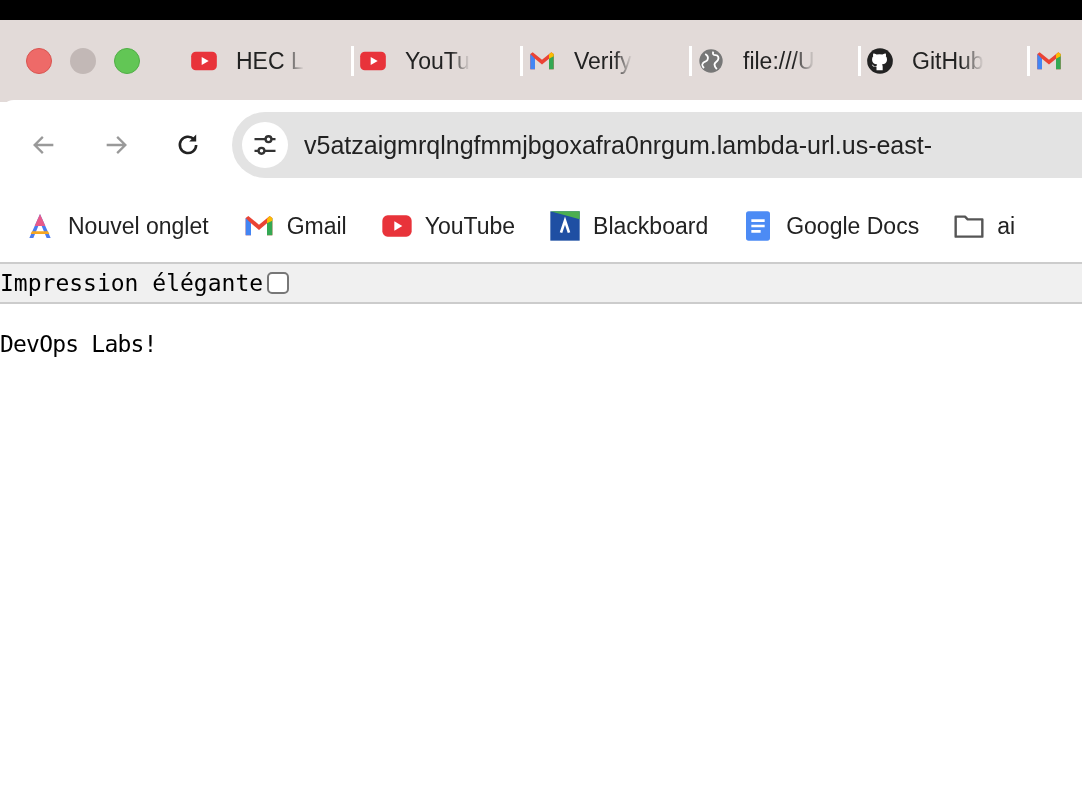 This screenshot has height=792, width=1082. Describe the element at coordinates (448, 226) in the screenshot. I see `bookmark: YouTube` at that location.